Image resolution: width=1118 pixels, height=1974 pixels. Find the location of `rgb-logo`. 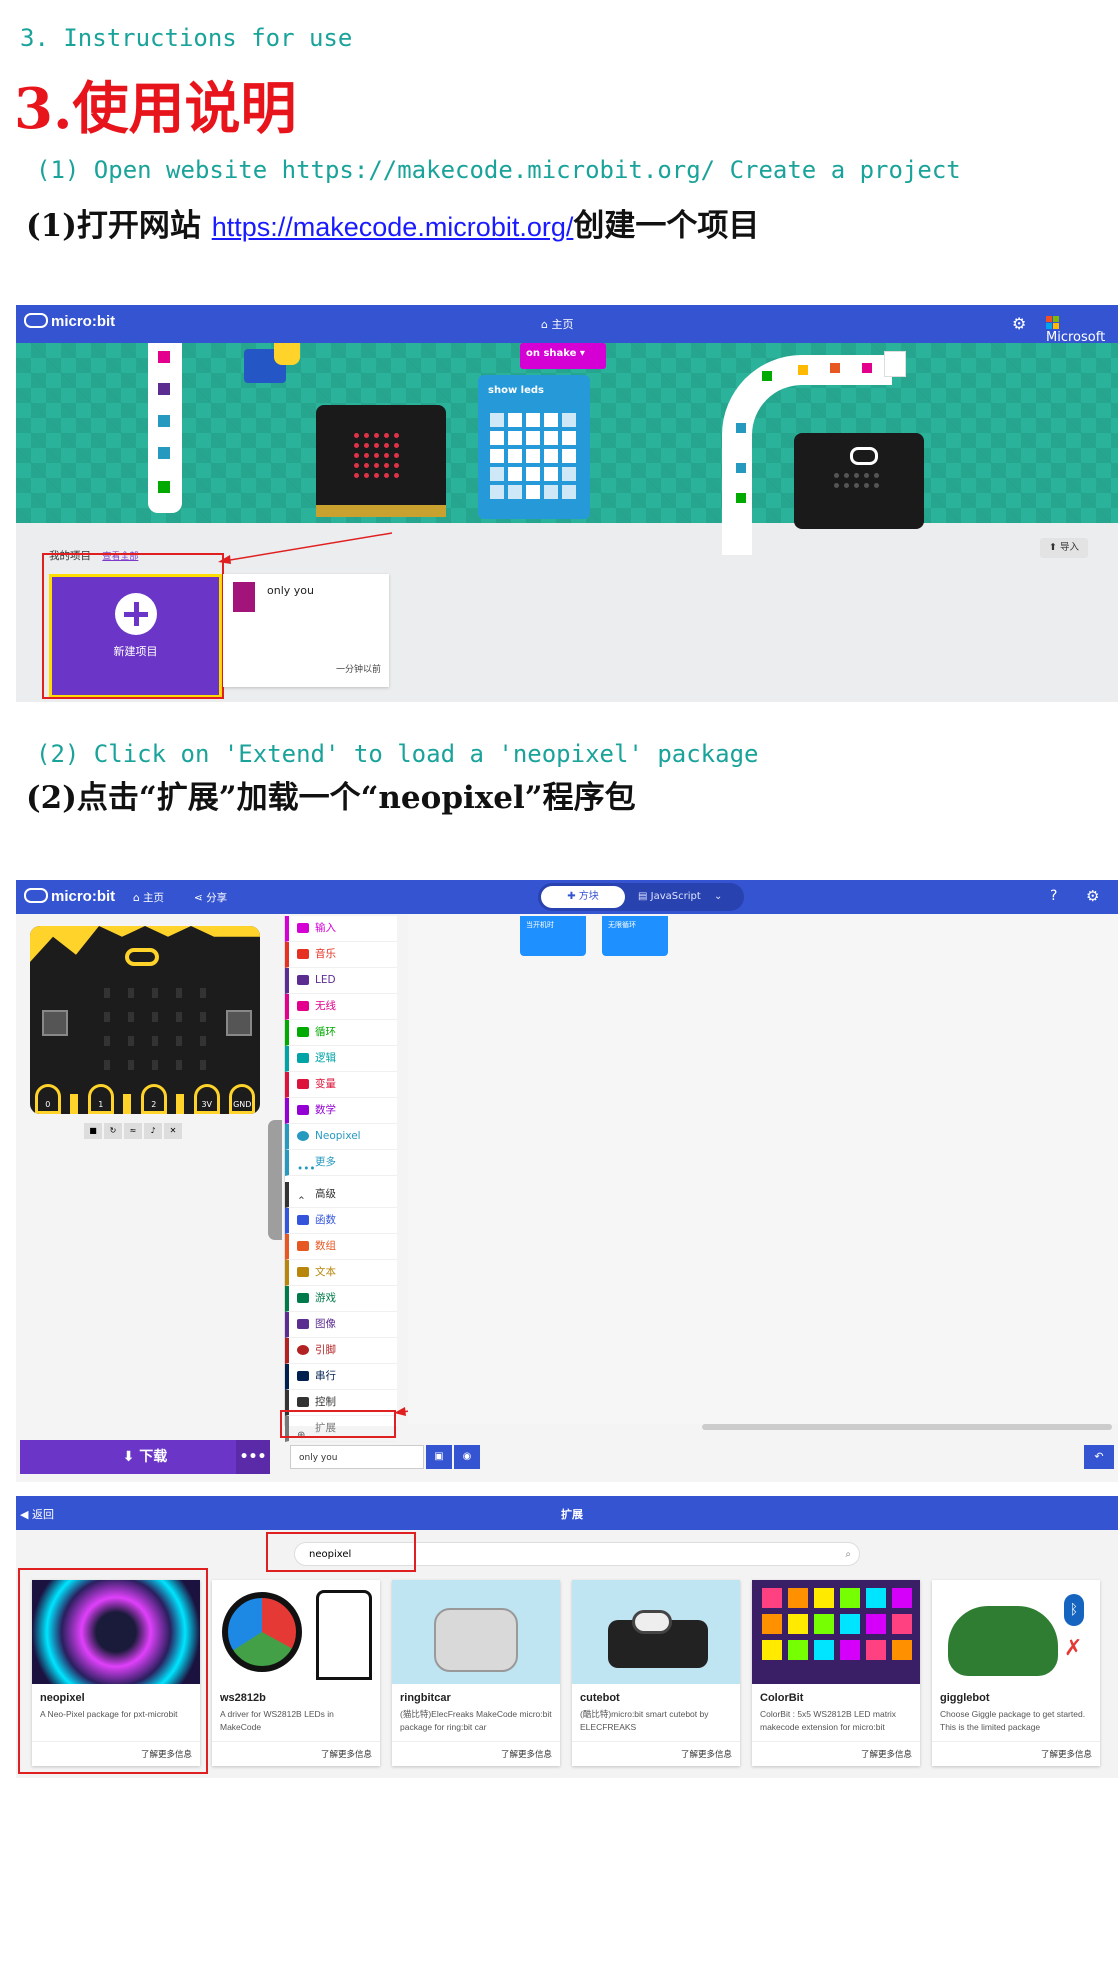

rgb-logo is located at coordinates (262, 1632).